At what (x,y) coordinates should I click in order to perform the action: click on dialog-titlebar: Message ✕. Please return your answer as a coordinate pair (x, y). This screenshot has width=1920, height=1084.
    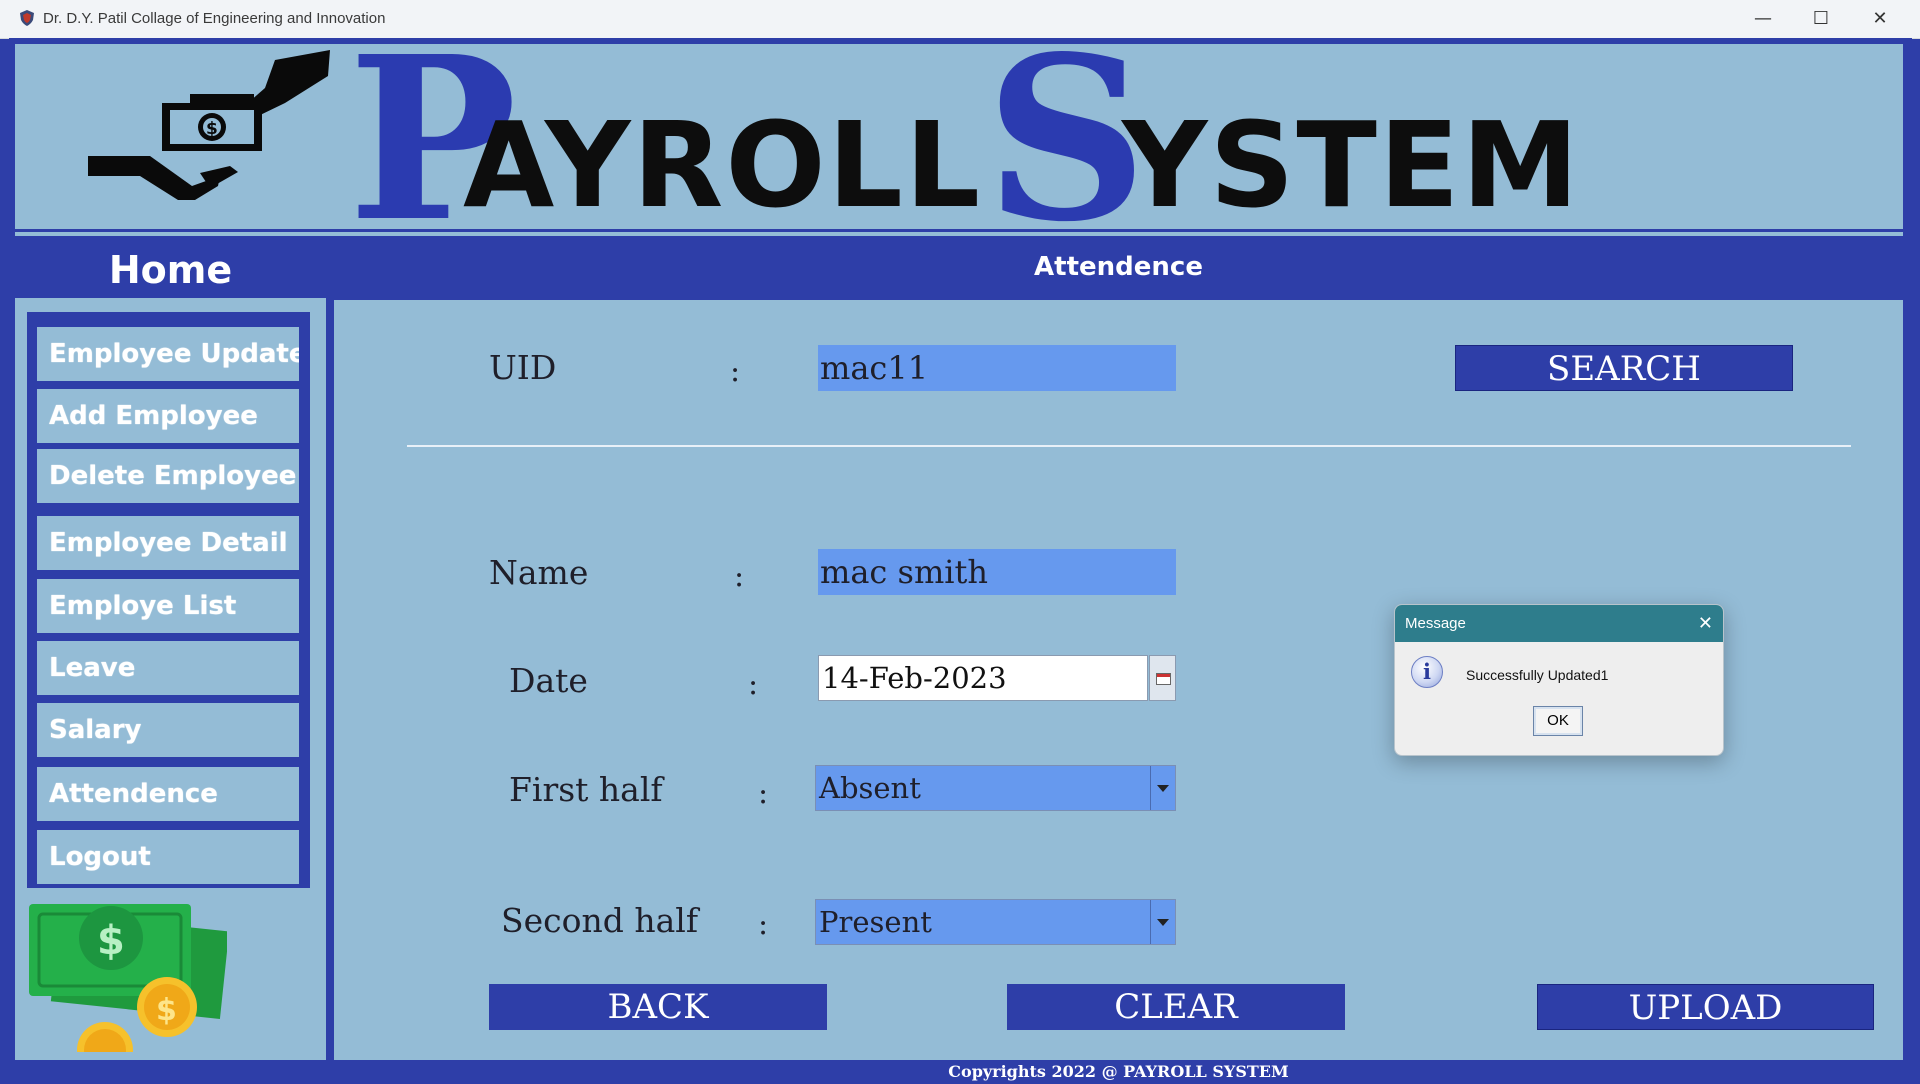
    Looking at the image, I should click on (1559, 623).